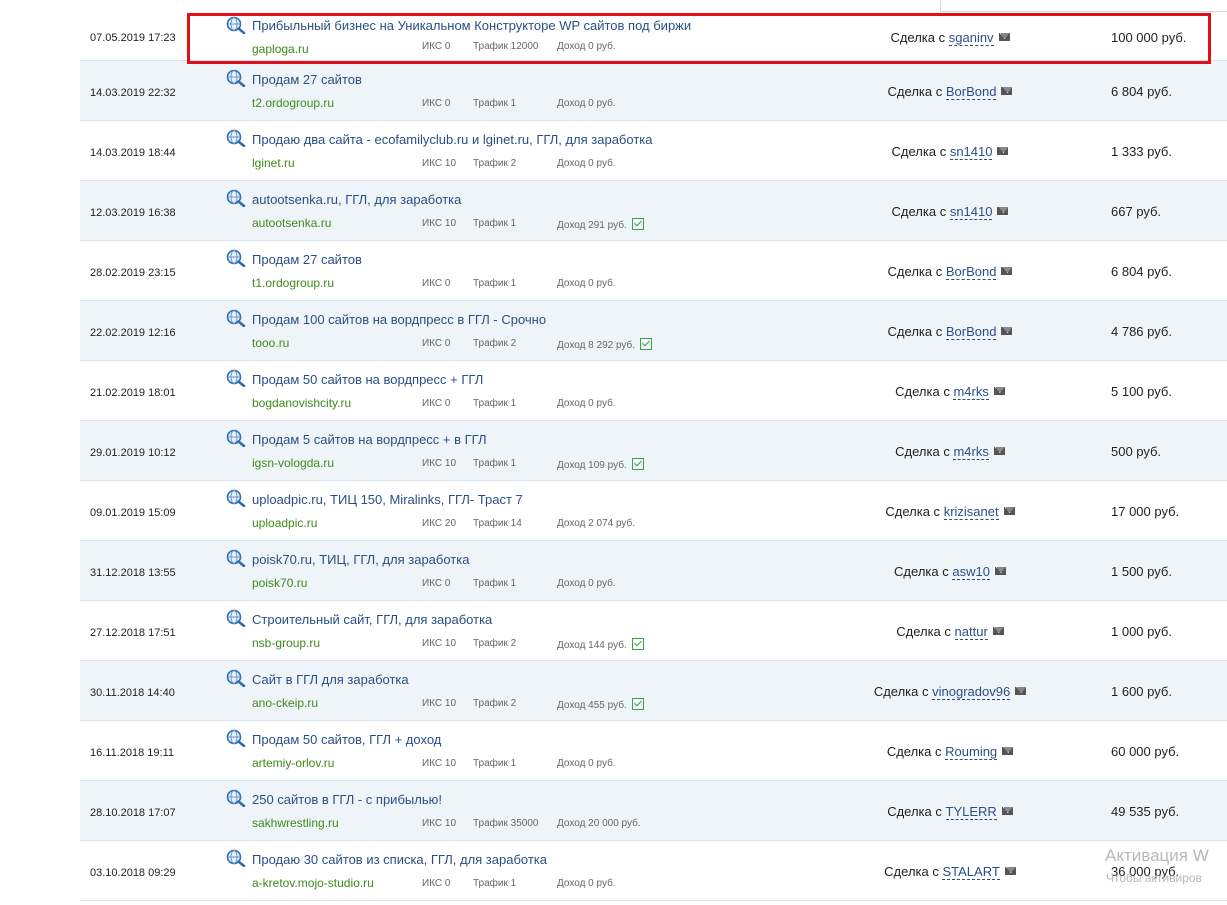 Image resolution: width=1227 pixels, height=905 pixels. I want to click on seller-username-link: Rouming, so click(971, 752).